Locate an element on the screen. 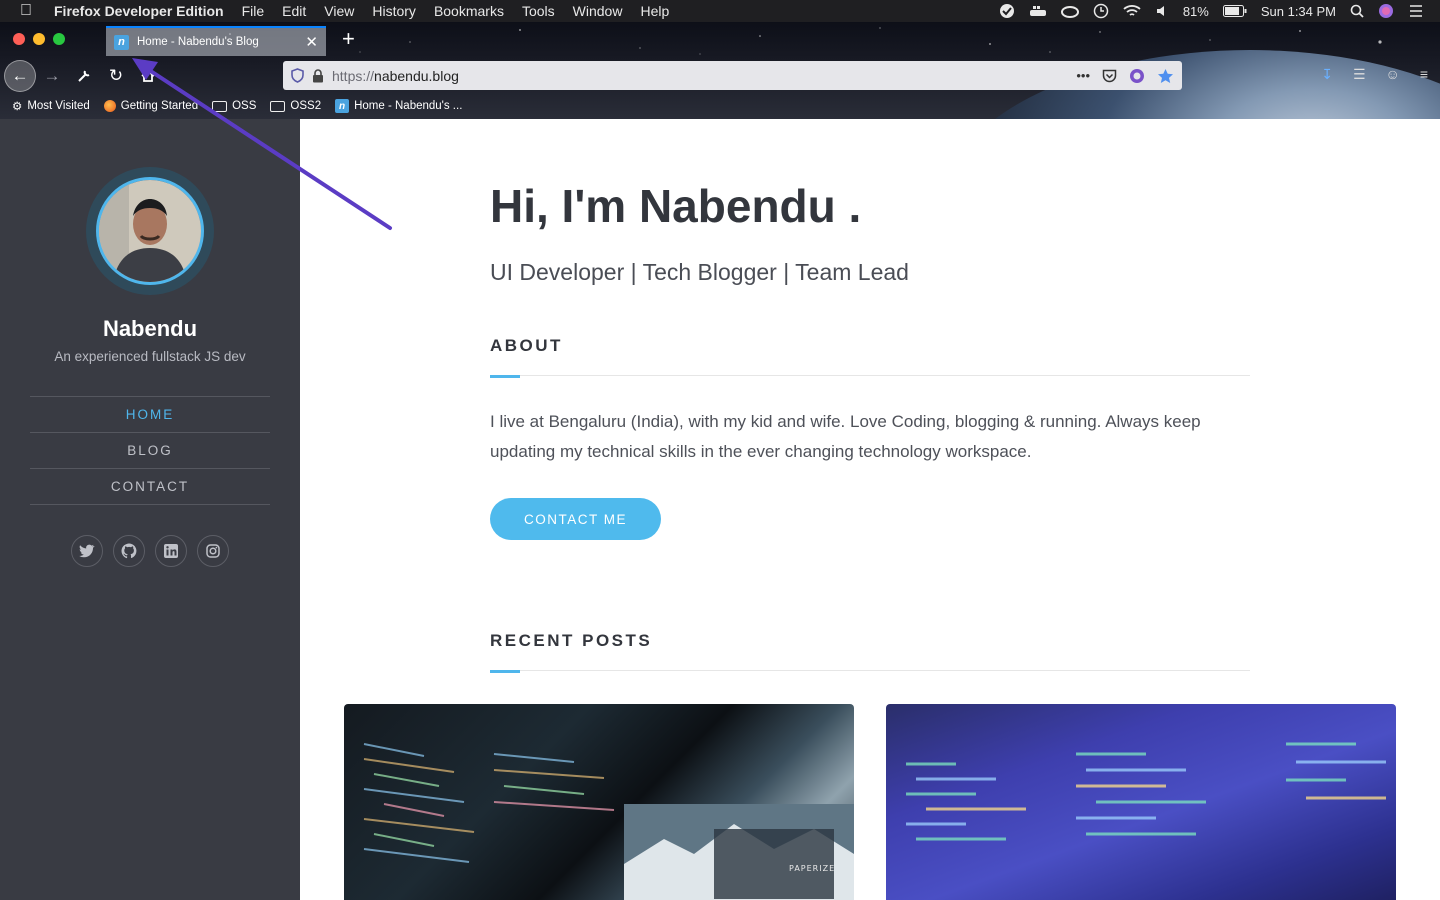 This screenshot has width=1440, height=900. tracking-protection-shield-icon is located at coordinates (297, 75).